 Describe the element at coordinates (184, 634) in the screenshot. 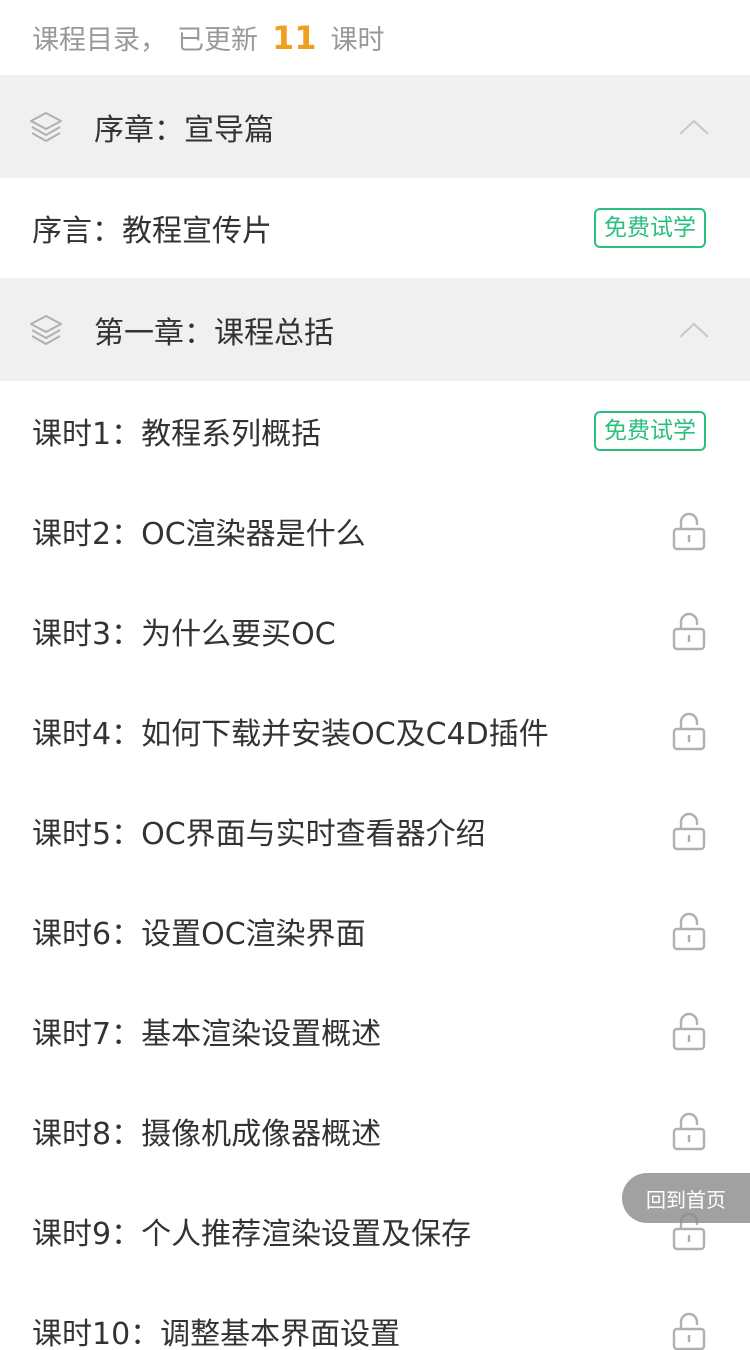

I see `lesson-title: 课时3：为什么要买OC` at that location.